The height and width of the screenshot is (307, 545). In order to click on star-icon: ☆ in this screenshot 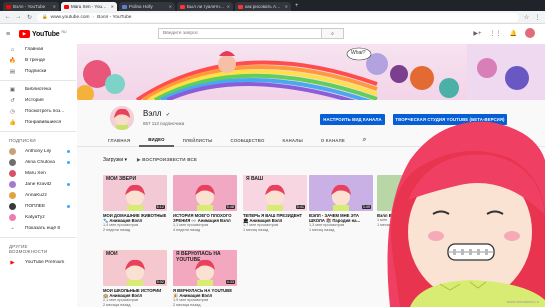, I will do `click(526, 17)`.